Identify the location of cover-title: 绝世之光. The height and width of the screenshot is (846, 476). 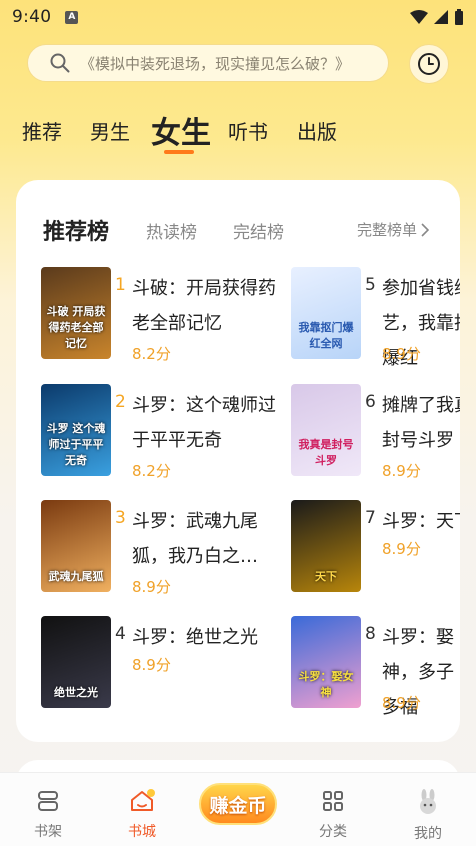
(76, 692).